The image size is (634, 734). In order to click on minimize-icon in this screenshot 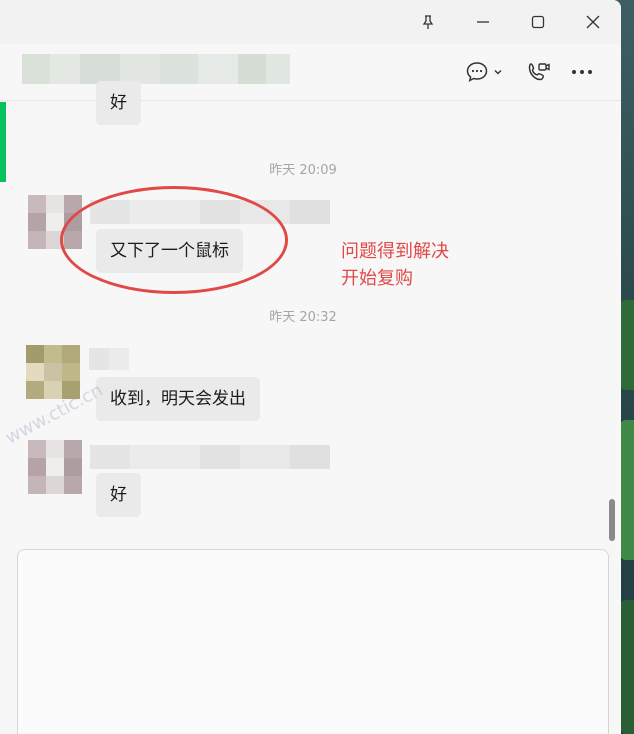, I will do `click(483, 22)`.